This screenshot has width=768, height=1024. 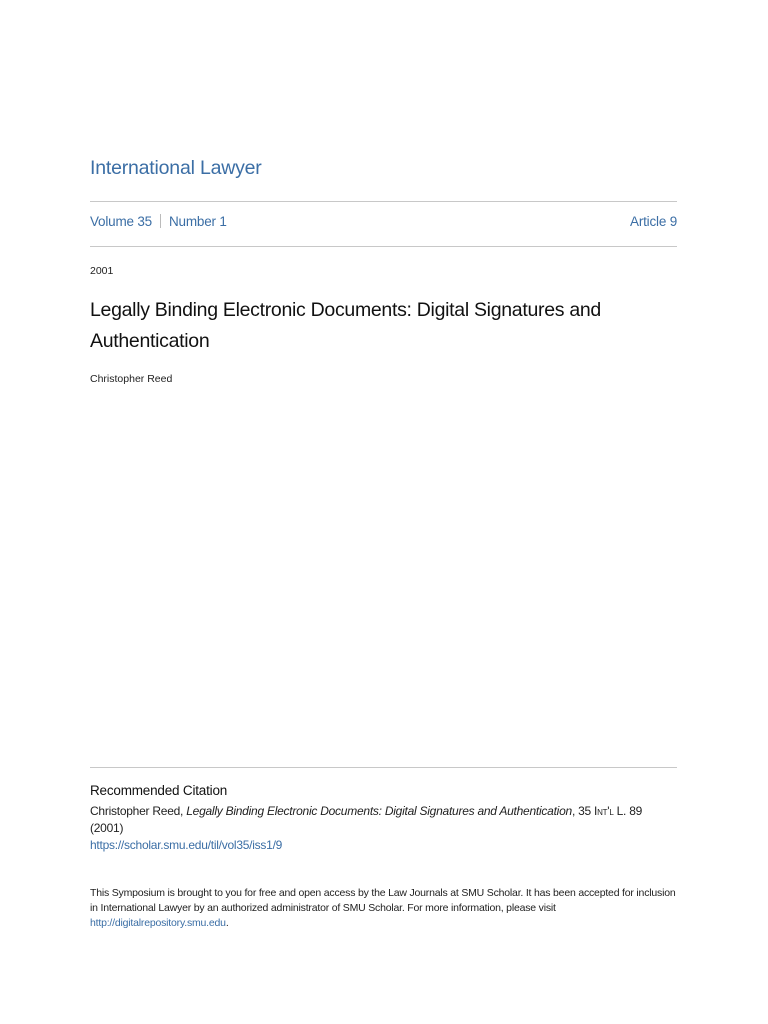 What do you see at coordinates (102, 271) in the screenshot?
I see `publication-year: 2001` at bounding box center [102, 271].